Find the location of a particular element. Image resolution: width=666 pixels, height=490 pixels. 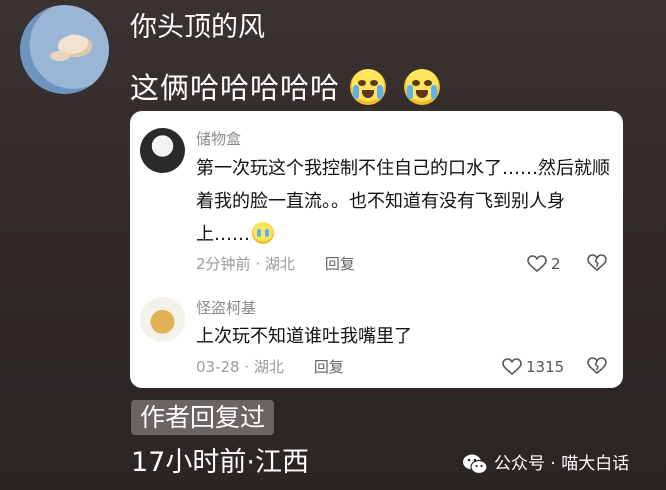

reply-time: 03-28 is located at coordinates (218, 367).